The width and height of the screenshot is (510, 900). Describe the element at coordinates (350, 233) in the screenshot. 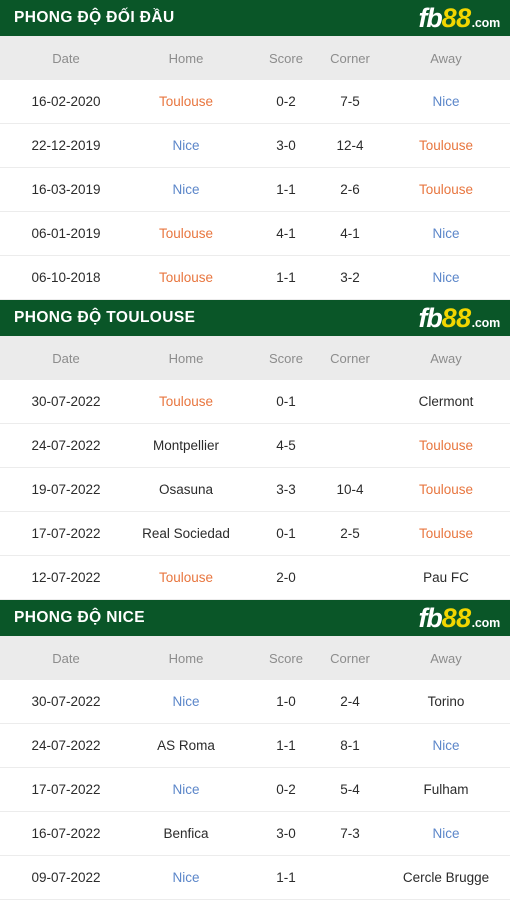

I see `corner-count: 4-1` at that location.